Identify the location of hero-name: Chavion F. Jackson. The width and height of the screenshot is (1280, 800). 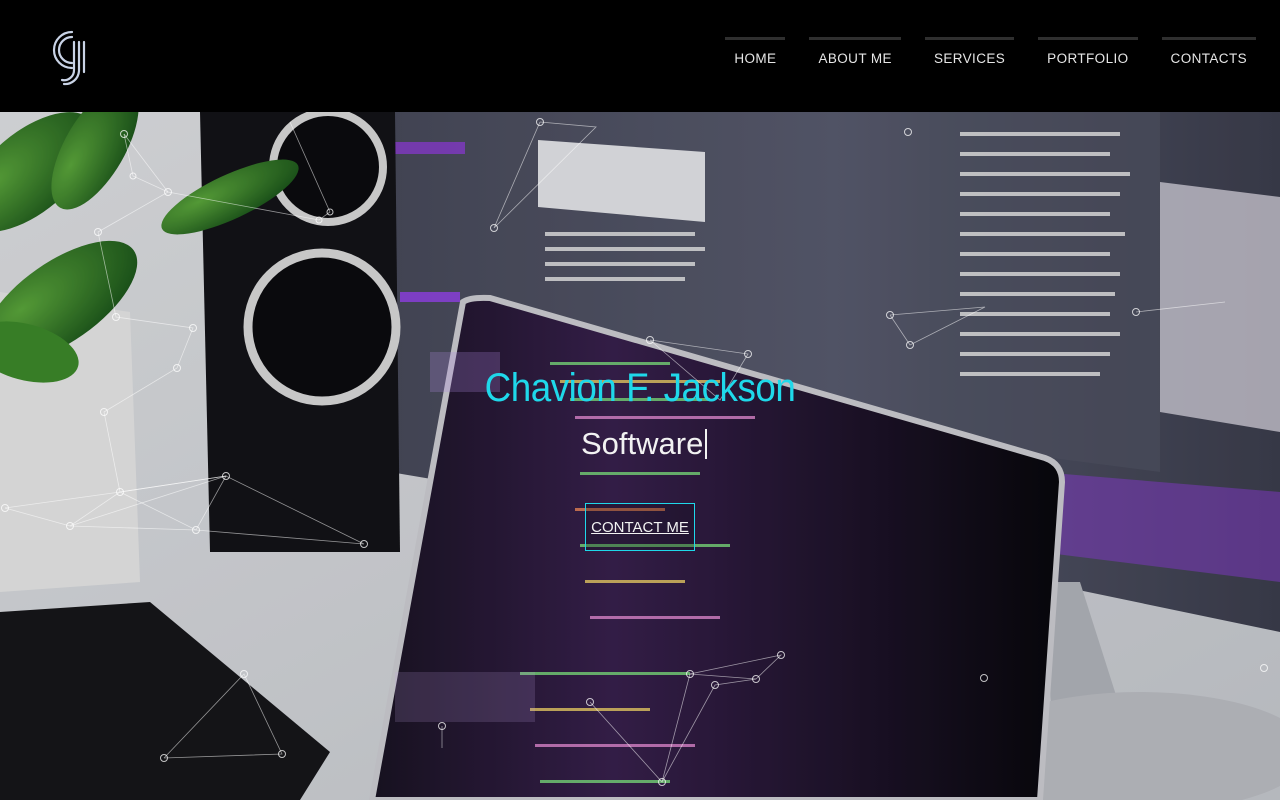
(640, 388).